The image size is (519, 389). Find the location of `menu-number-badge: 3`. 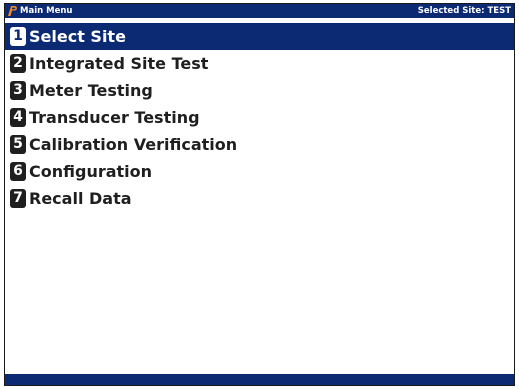

menu-number-badge: 3 is located at coordinates (18, 90).